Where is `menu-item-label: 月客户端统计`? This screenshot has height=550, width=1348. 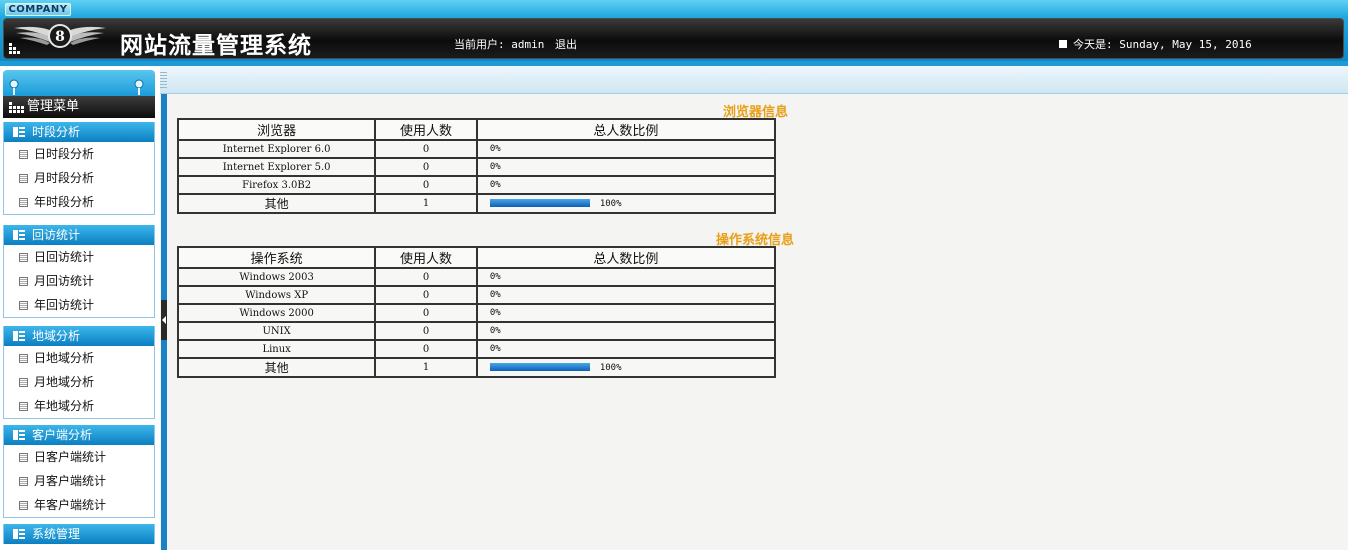
menu-item-label: 月客户端统计 is located at coordinates (70, 481).